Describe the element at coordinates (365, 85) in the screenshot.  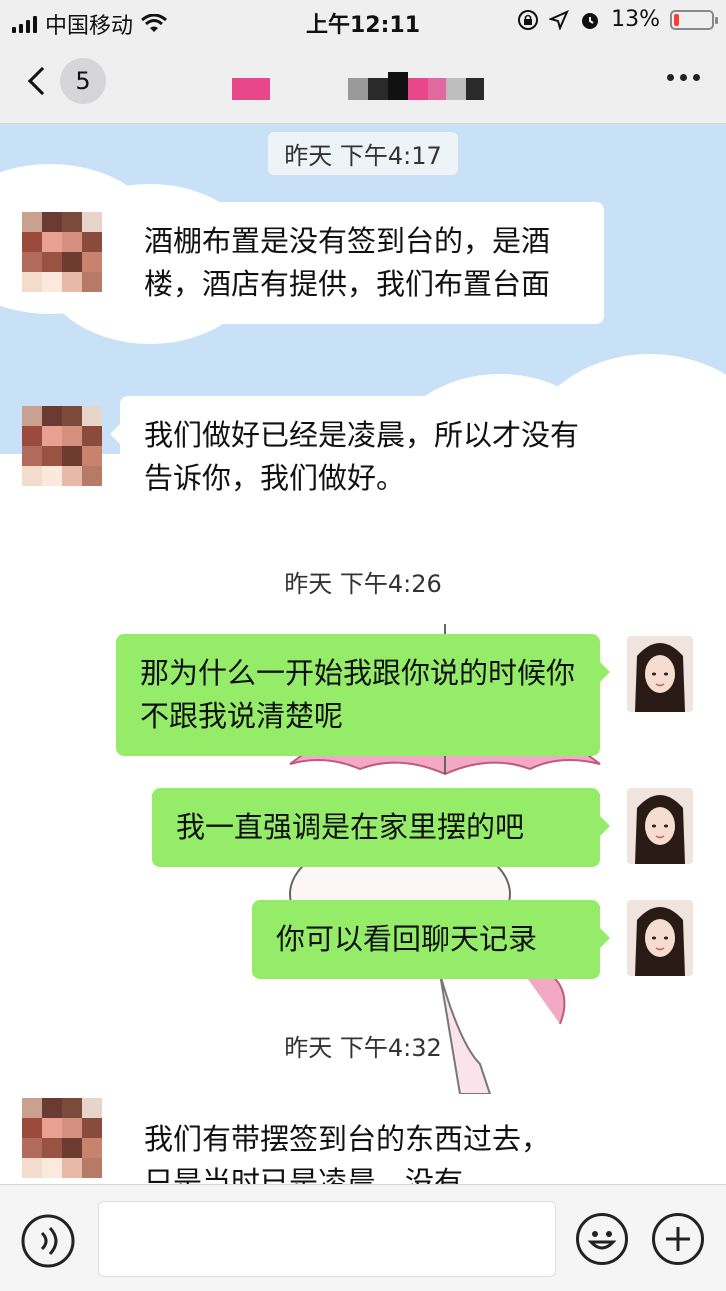
I see `chat-title-redacted` at that location.